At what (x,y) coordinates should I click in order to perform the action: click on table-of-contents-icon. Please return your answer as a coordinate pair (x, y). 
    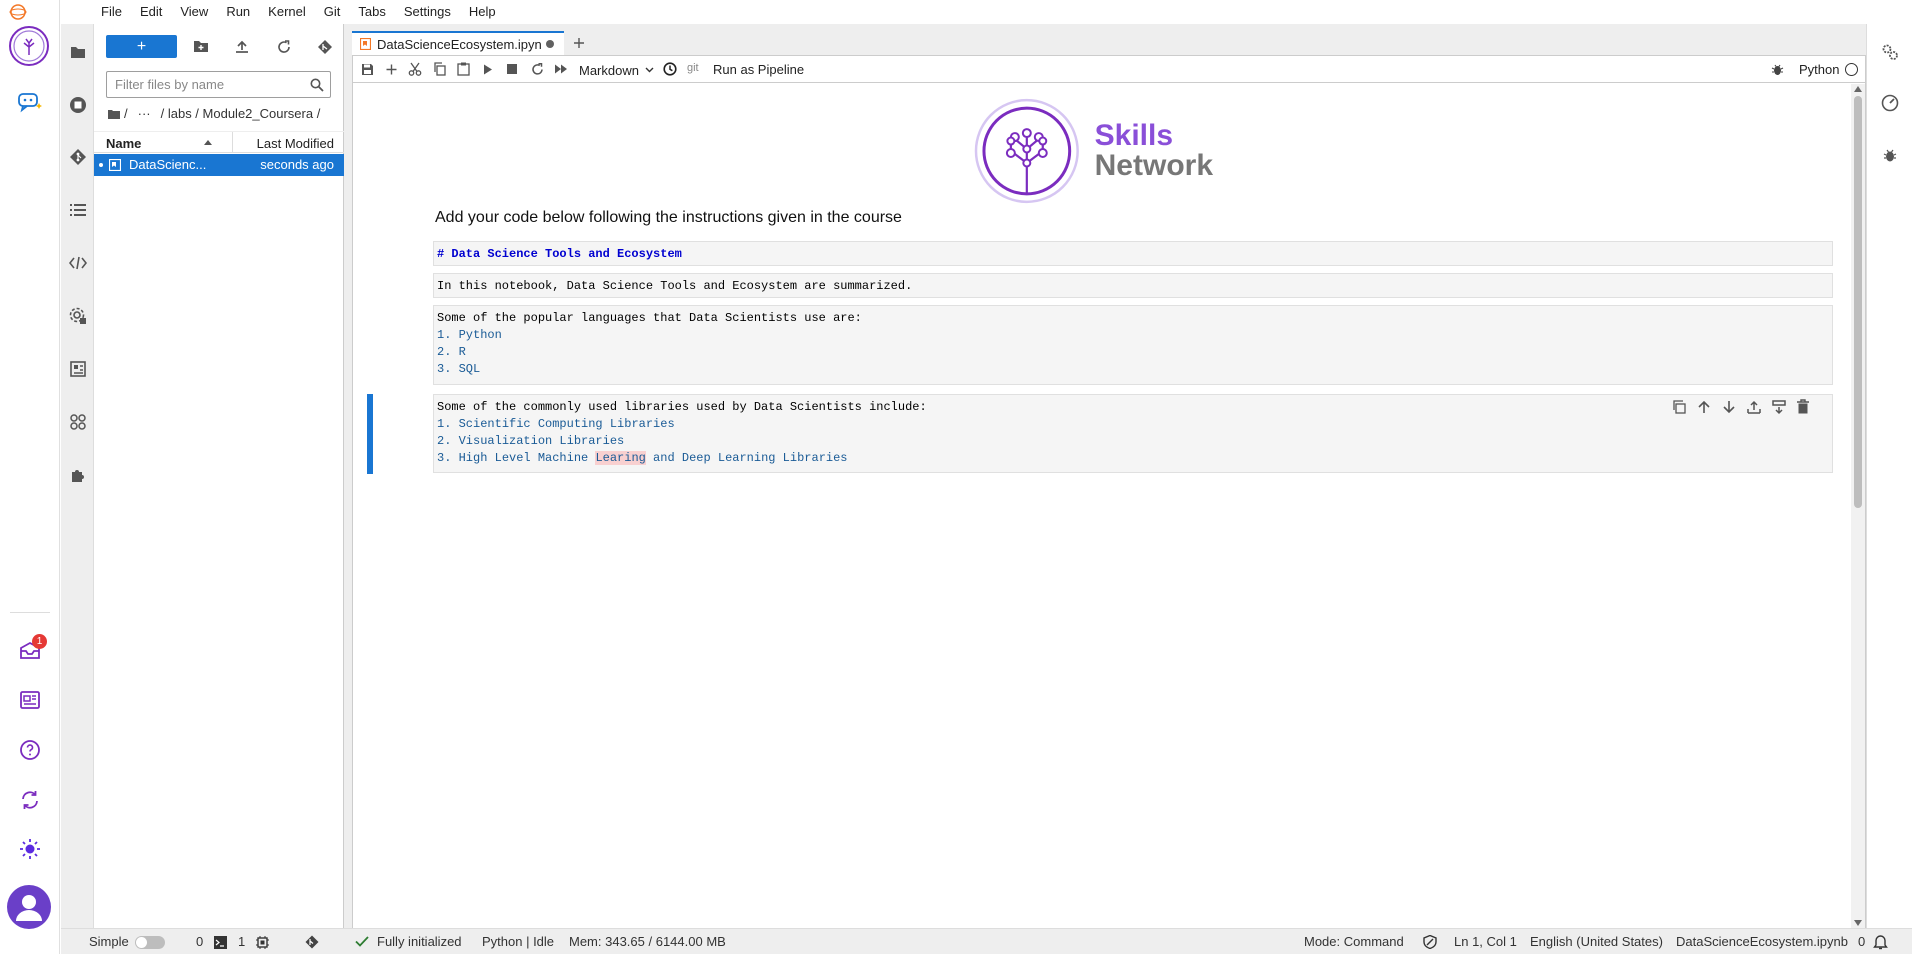
    Looking at the image, I should click on (77, 210).